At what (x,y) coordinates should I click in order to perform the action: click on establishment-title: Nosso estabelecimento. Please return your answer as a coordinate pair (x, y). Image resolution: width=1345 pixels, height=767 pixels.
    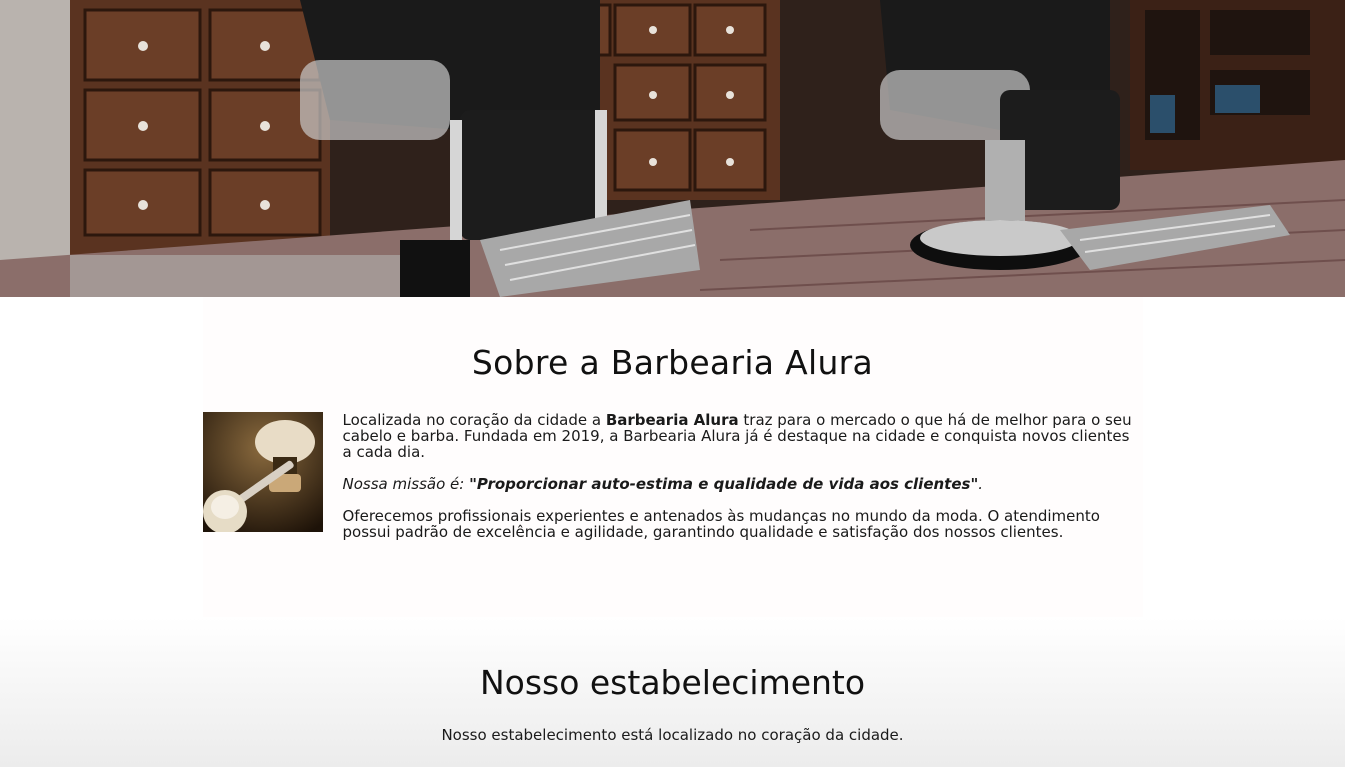
    Looking at the image, I should click on (672, 682).